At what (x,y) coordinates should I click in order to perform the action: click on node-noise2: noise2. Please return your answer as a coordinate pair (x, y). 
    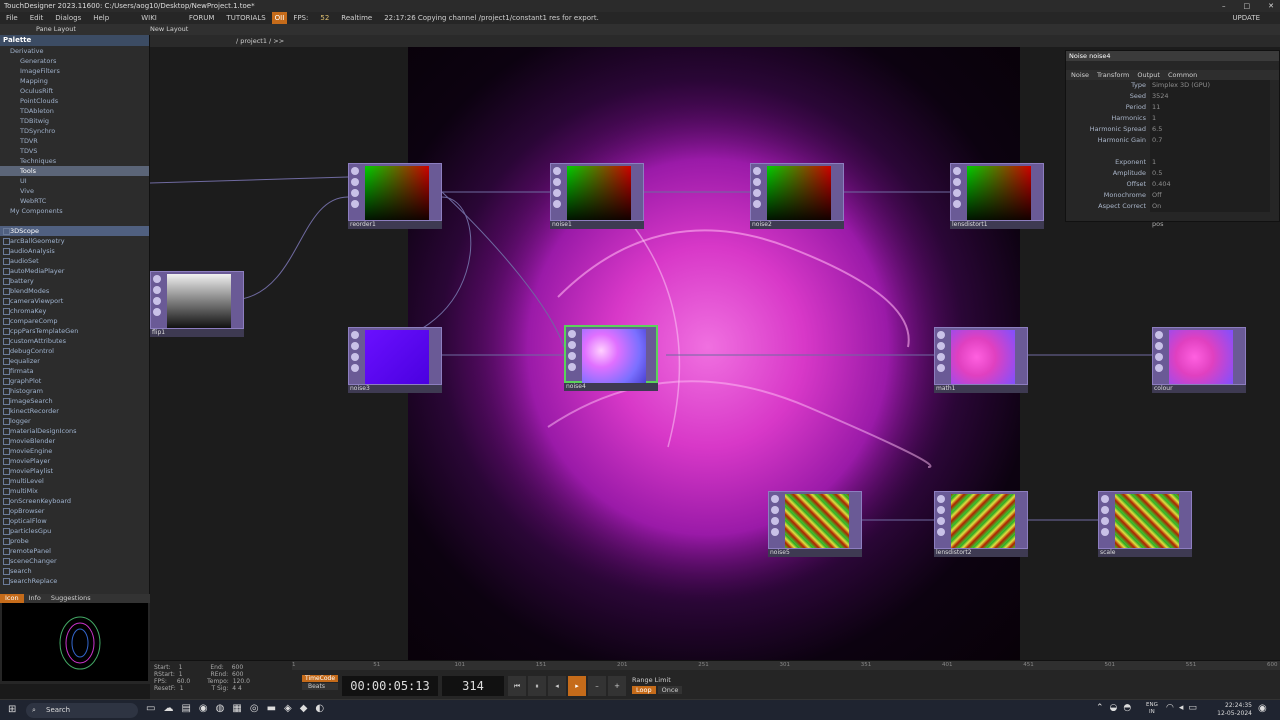
    Looking at the image, I should click on (797, 196).